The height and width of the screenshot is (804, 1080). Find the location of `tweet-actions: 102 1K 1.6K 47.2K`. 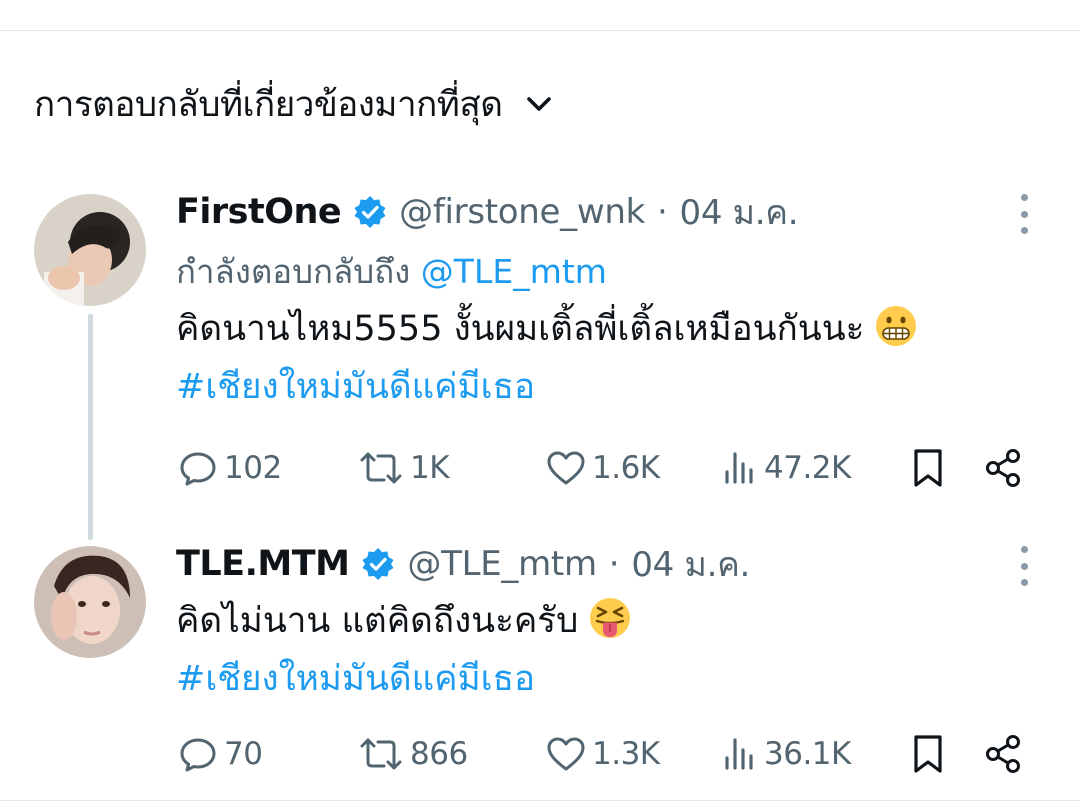

tweet-actions: 102 1K 1.6K 47.2K is located at coordinates (606, 468).